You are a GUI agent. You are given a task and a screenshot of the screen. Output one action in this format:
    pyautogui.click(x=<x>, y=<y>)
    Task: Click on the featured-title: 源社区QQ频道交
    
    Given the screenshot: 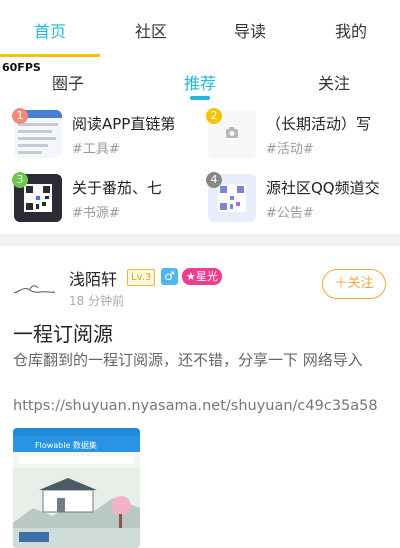 What is the action you would take?
    pyautogui.click(x=323, y=188)
    